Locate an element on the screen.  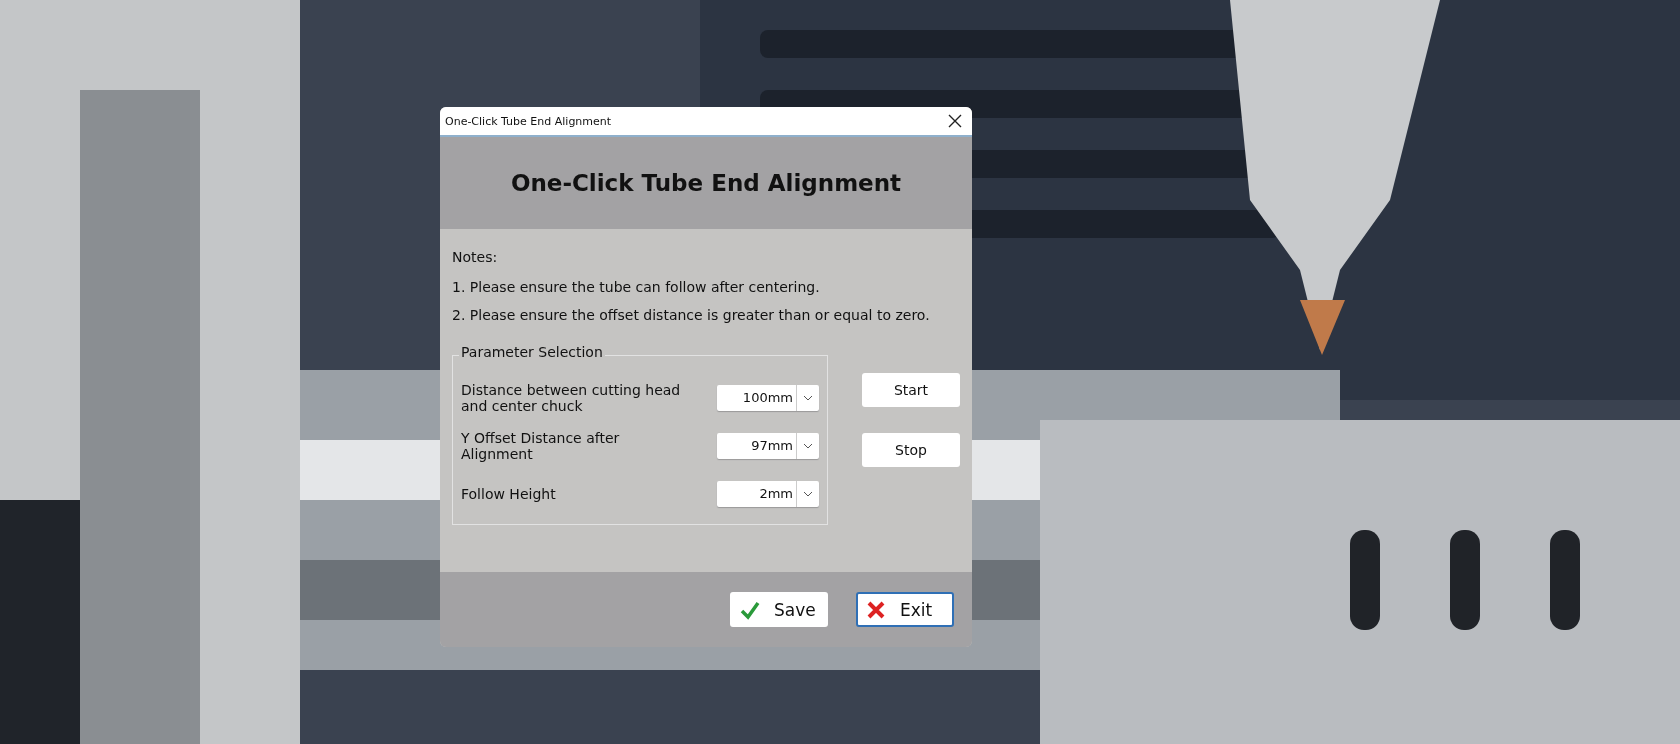
exit-button: Exit is located at coordinates (905, 609).